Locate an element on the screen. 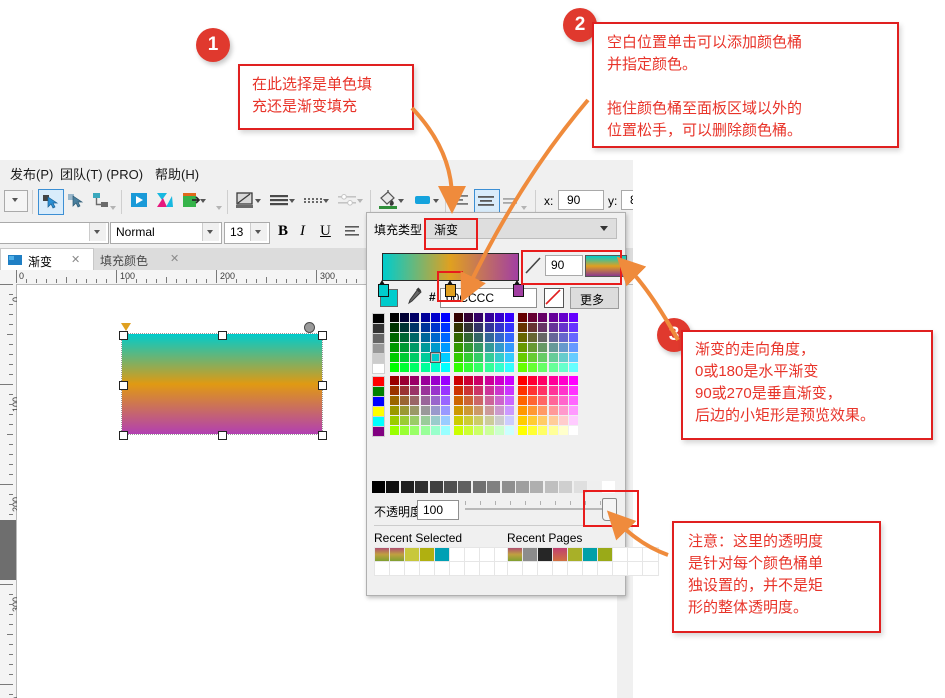  bold-button: B is located at coordinates (283, 231).